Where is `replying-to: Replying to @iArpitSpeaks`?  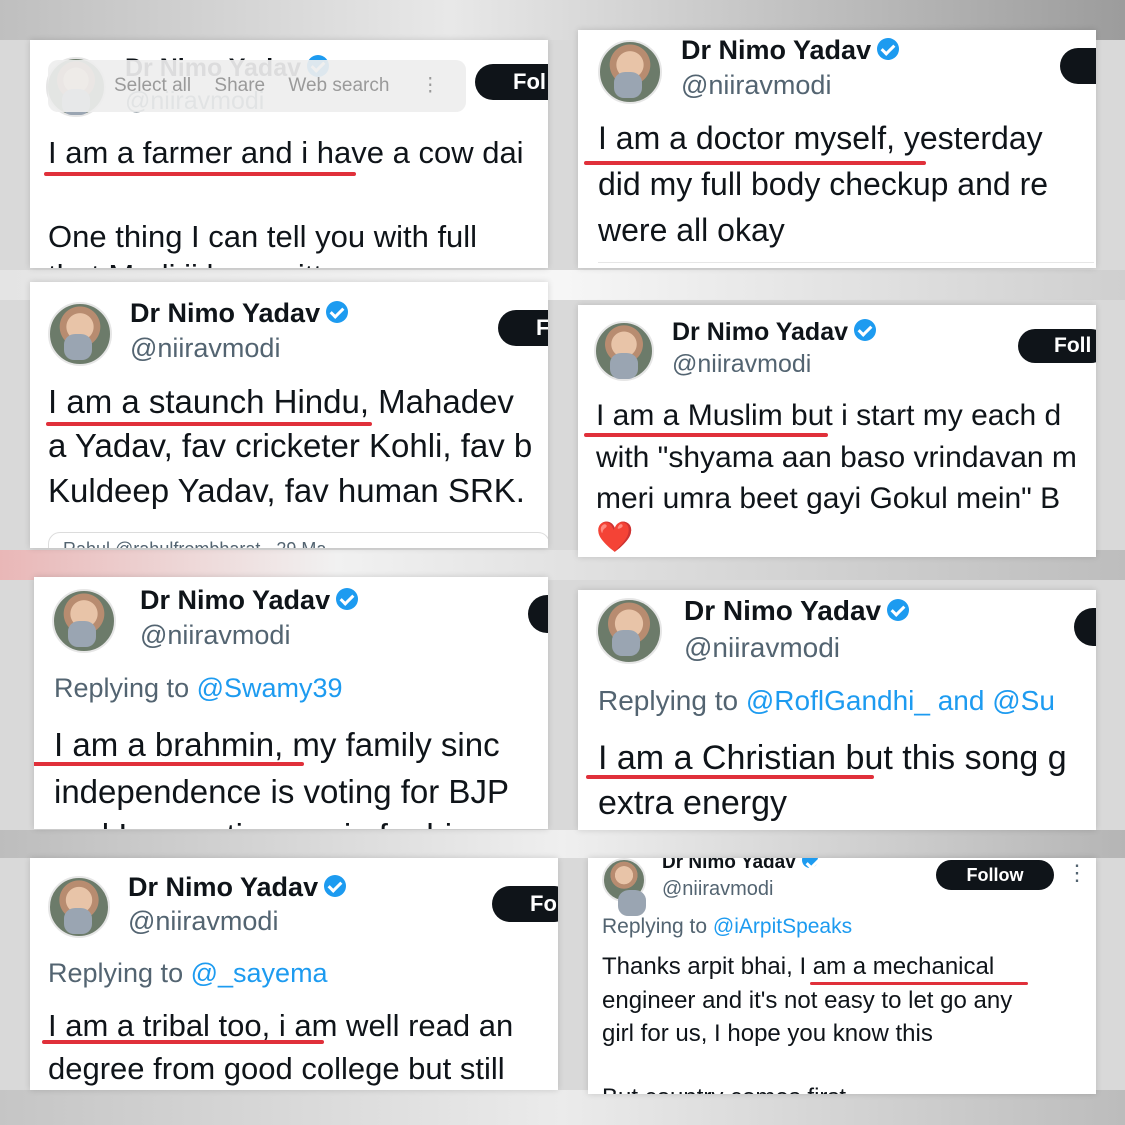
replying-to: Replying to @iArpitSpeaks is located at coordinates (727, 927).